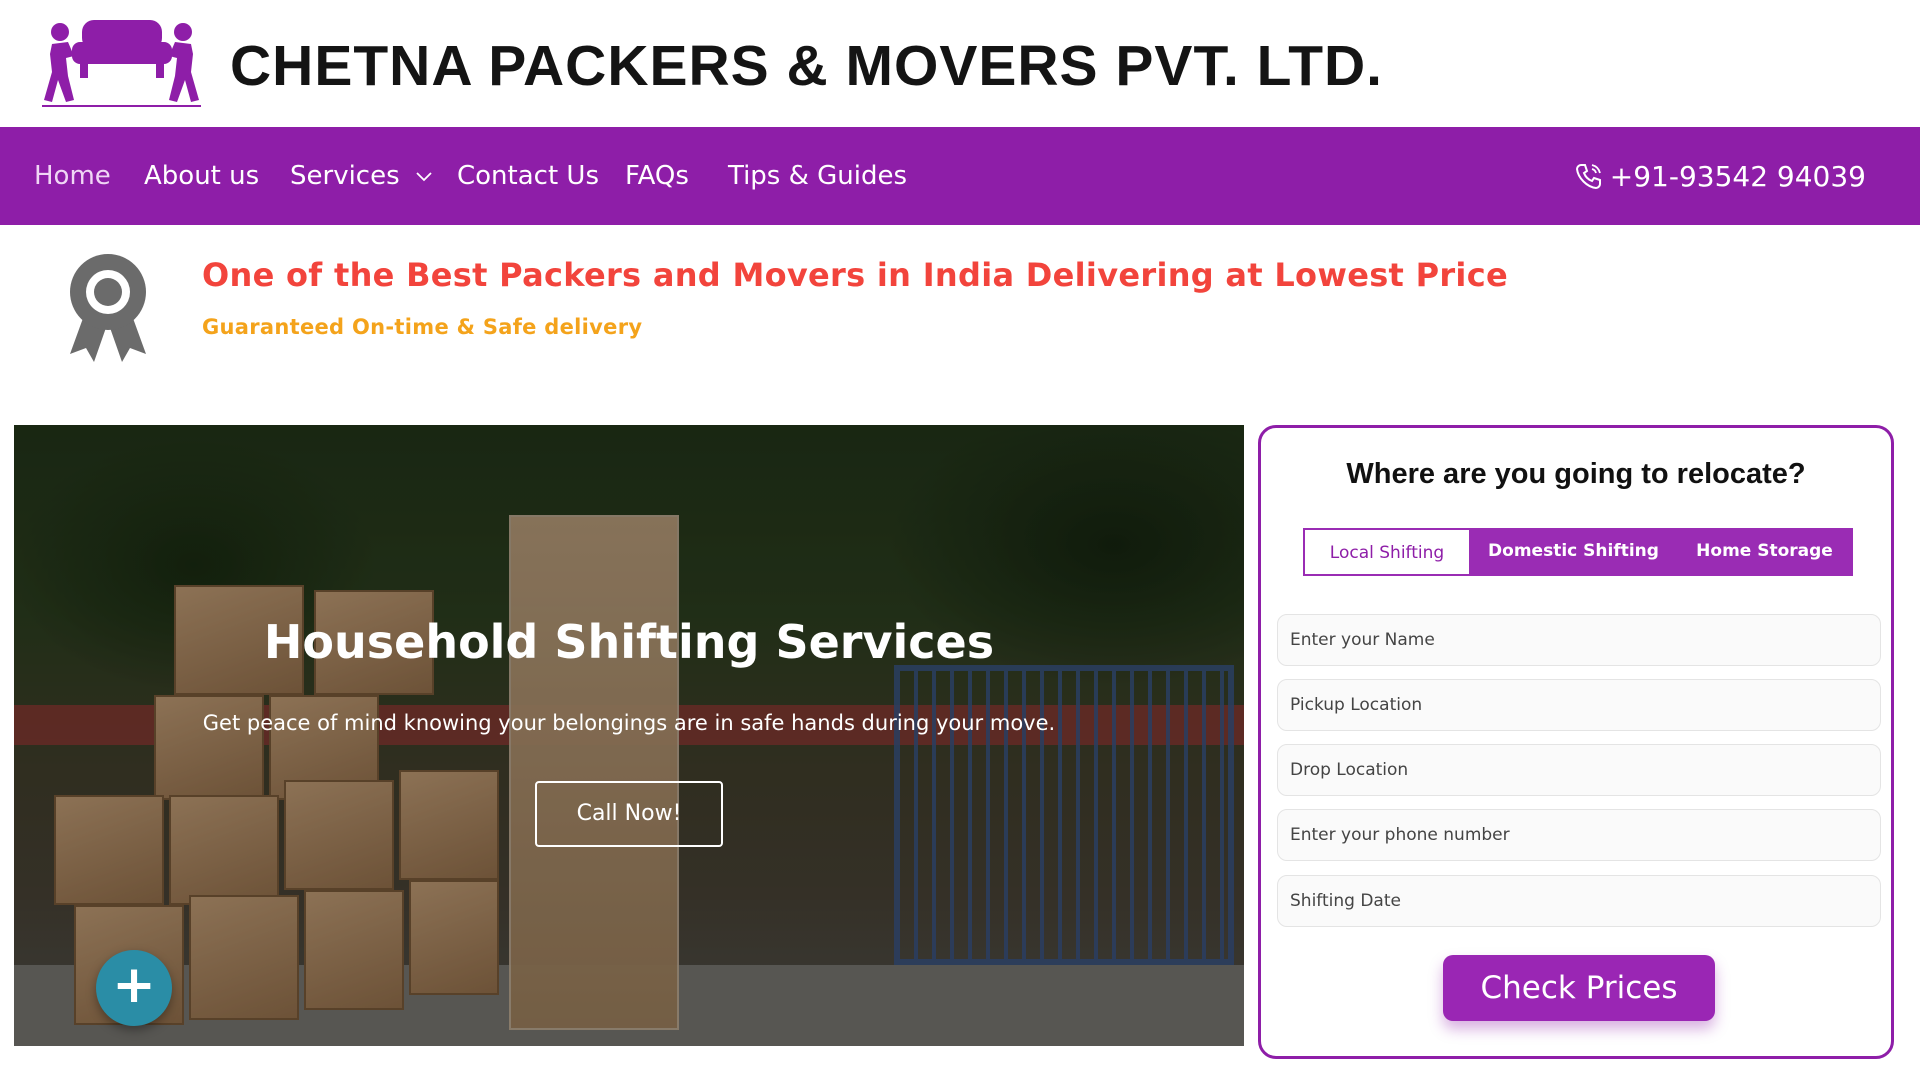  Describe the element at coordinates (629, 814) in the screenshot. I see `call-now-button: Call Now!` at that location.